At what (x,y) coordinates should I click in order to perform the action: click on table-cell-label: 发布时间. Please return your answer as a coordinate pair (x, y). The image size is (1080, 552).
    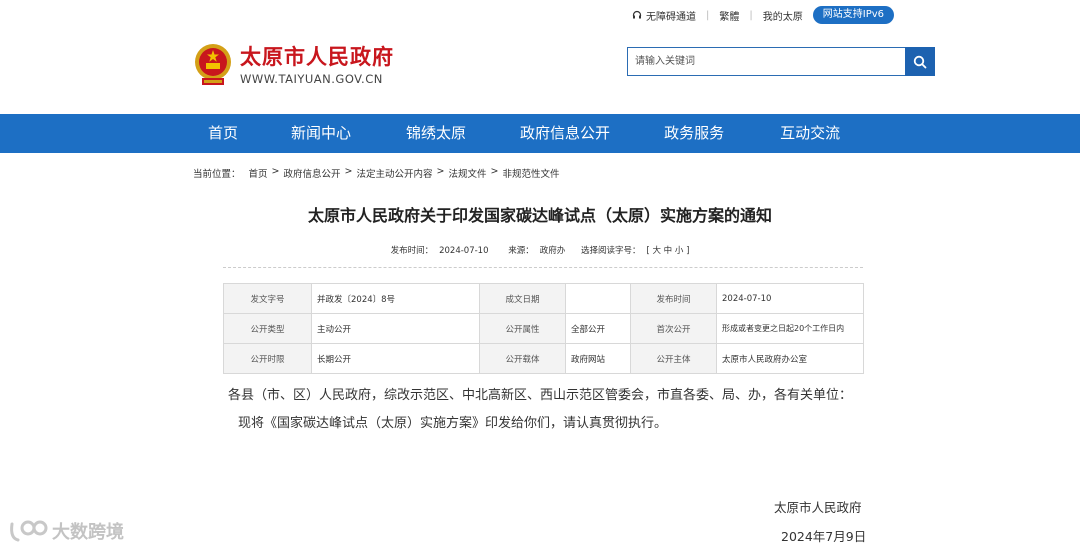
    Looking at the image, I should click on (673, 298).